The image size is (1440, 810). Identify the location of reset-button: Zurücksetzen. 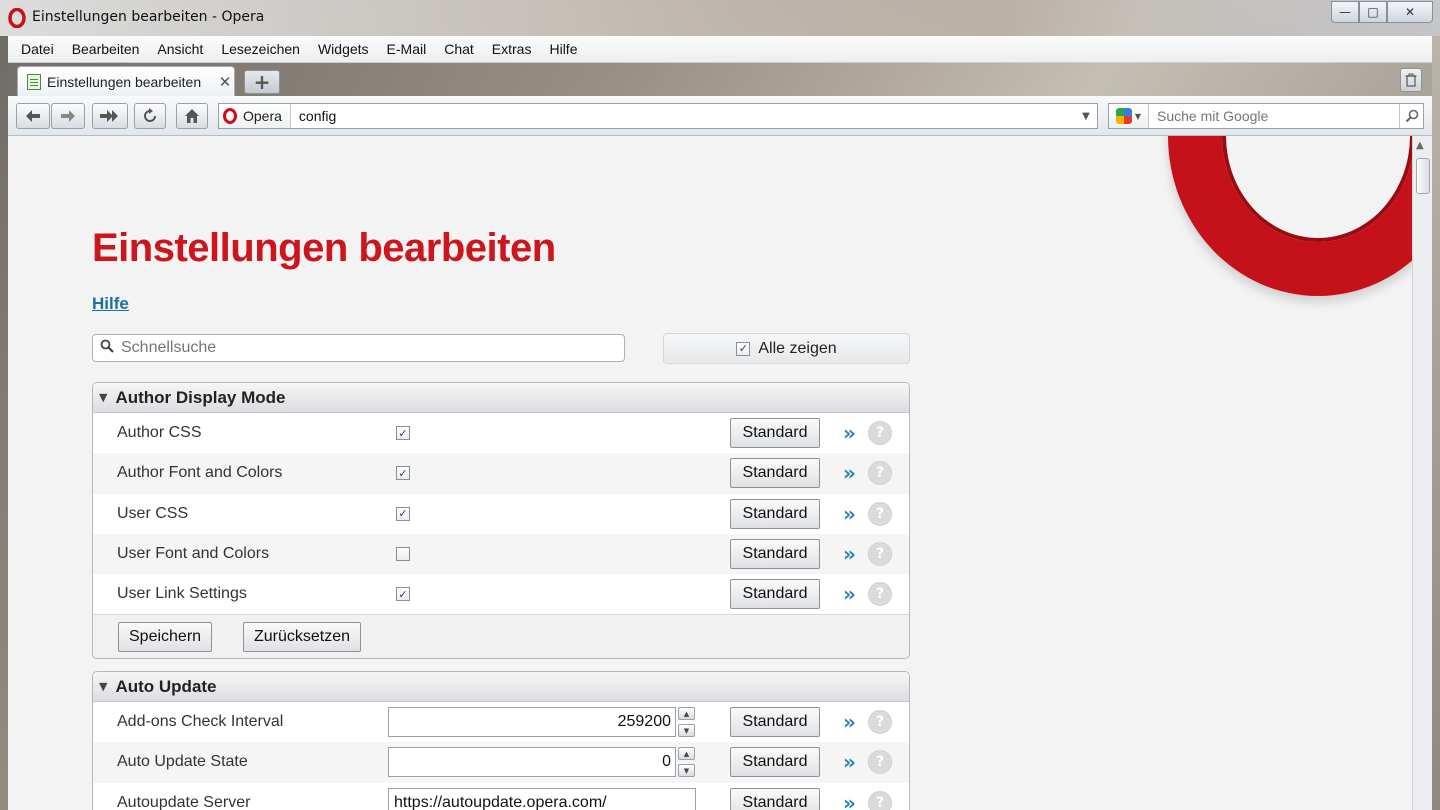
(302, 637).